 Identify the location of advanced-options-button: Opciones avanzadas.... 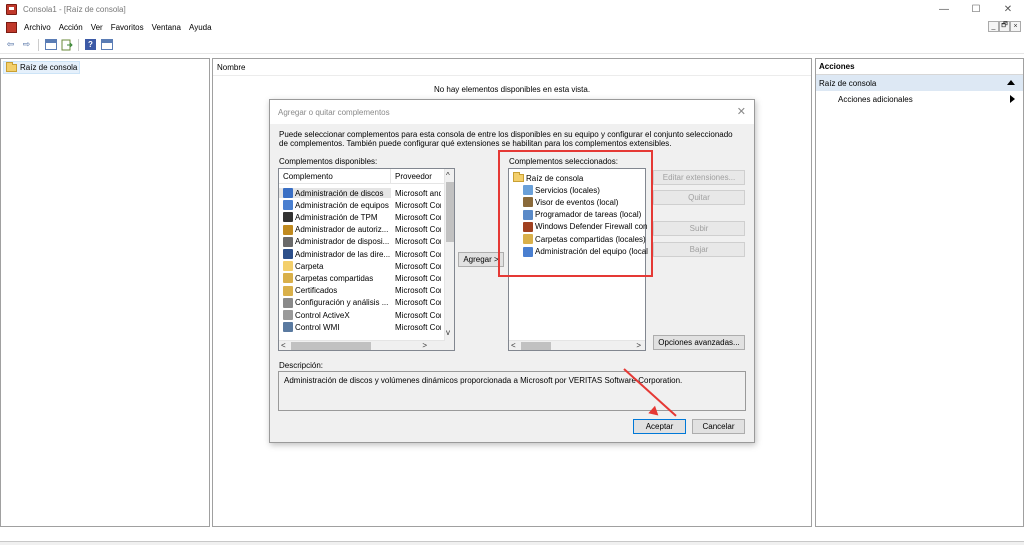
(699, 342).